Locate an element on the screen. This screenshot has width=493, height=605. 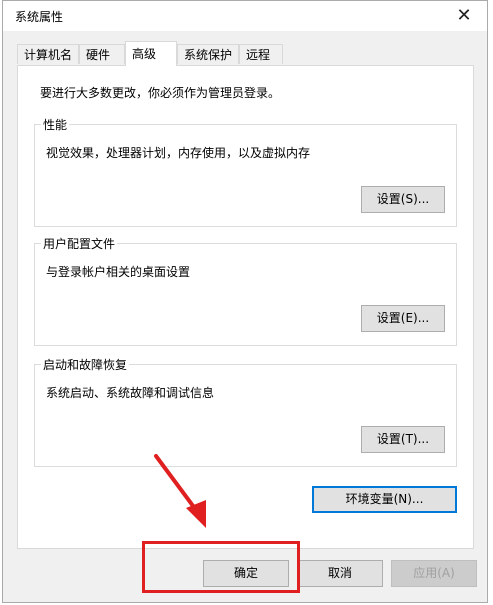
performance-legend: 性能 is located at coordinates (55, 124).